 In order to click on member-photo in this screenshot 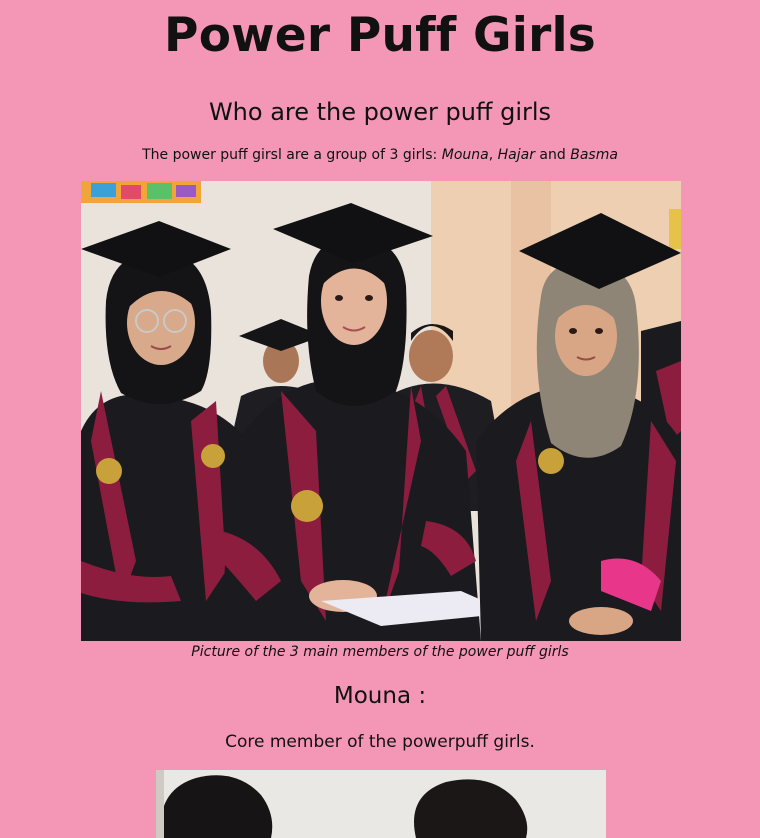, I will do `click(381, 804)`.